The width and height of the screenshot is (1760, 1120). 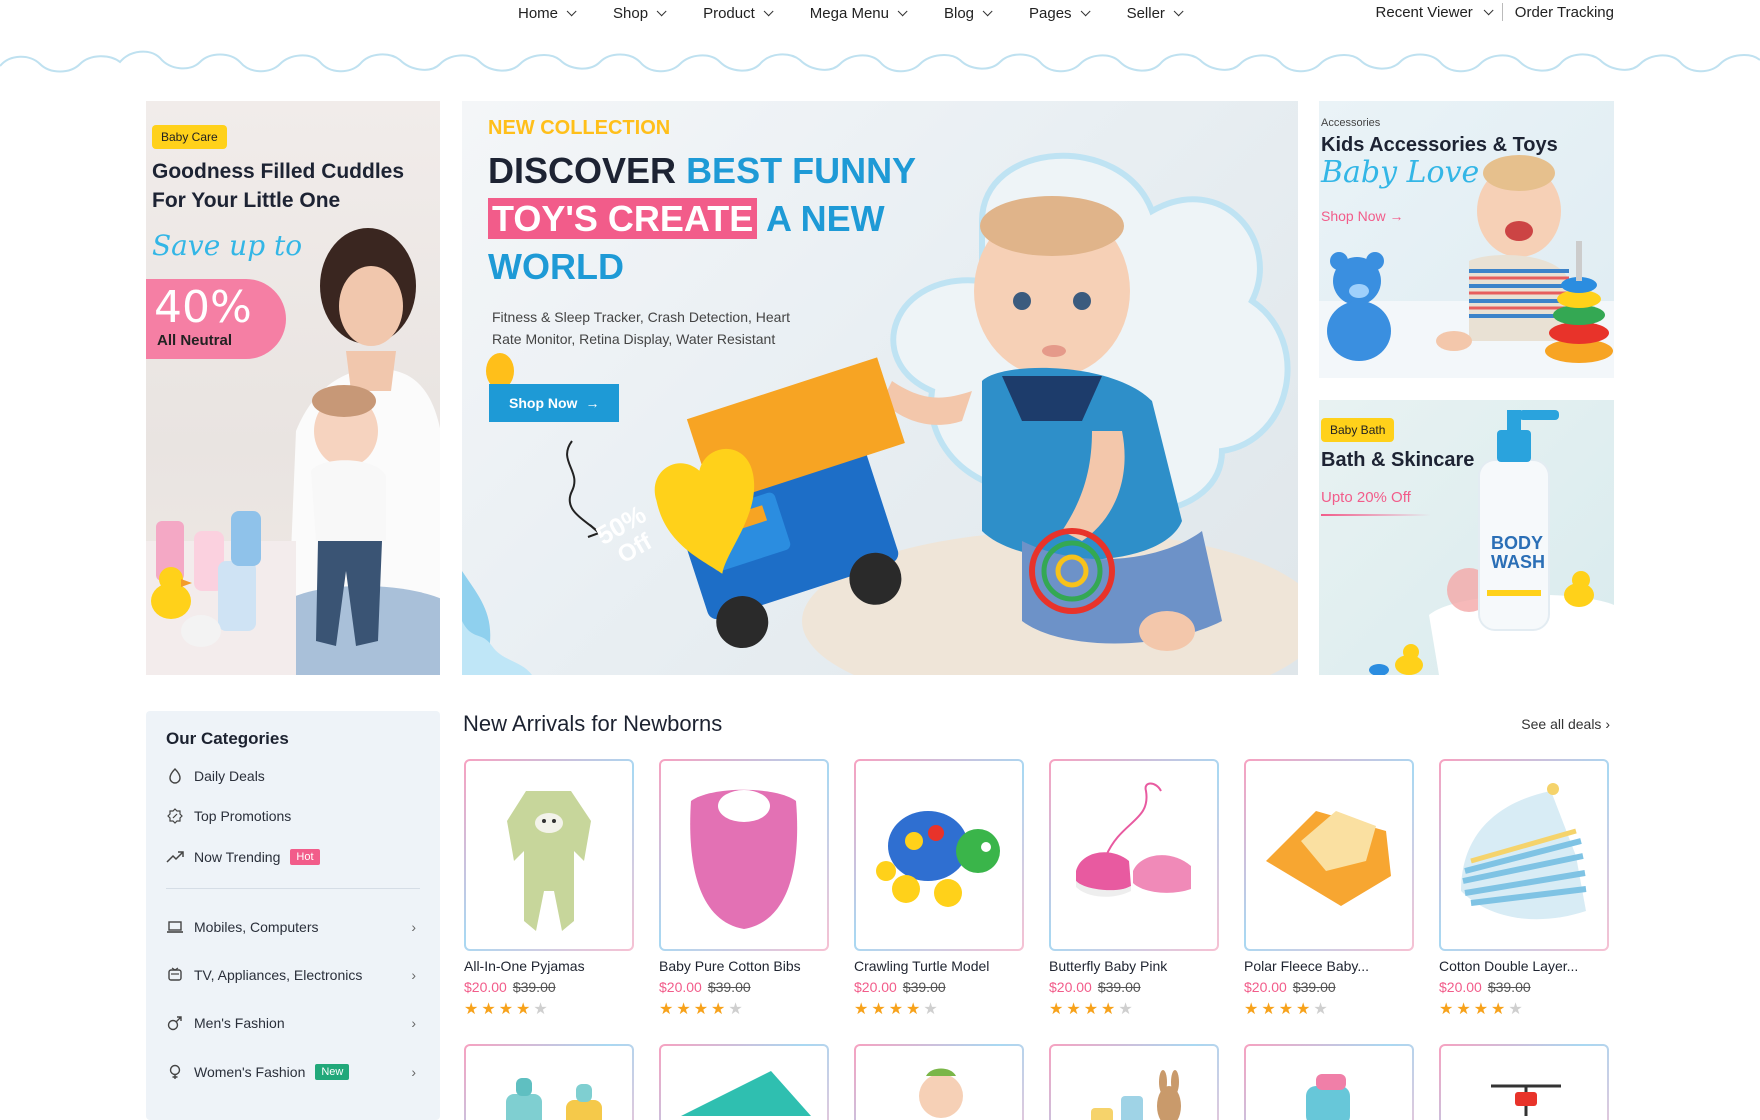 What do you see at coordinates (1351, 123) in the screenshot?
I see `accessories-eyebrow: Accessories` at bounding box center [1351, 123].